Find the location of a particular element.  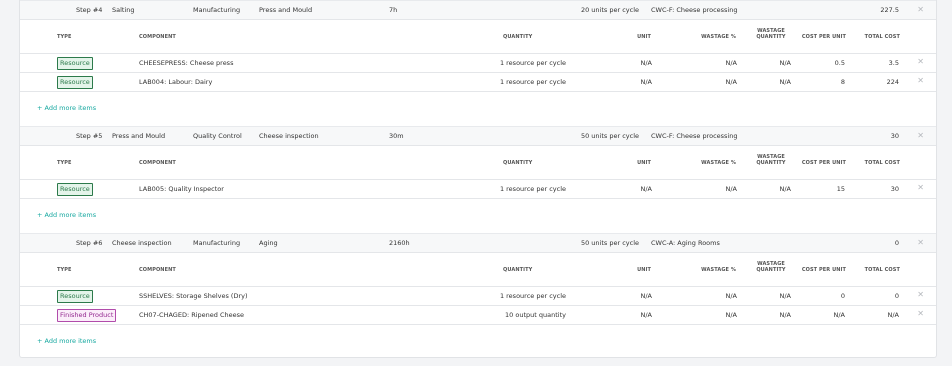

step-number: Step #6 is located at coordinates (89, 243).